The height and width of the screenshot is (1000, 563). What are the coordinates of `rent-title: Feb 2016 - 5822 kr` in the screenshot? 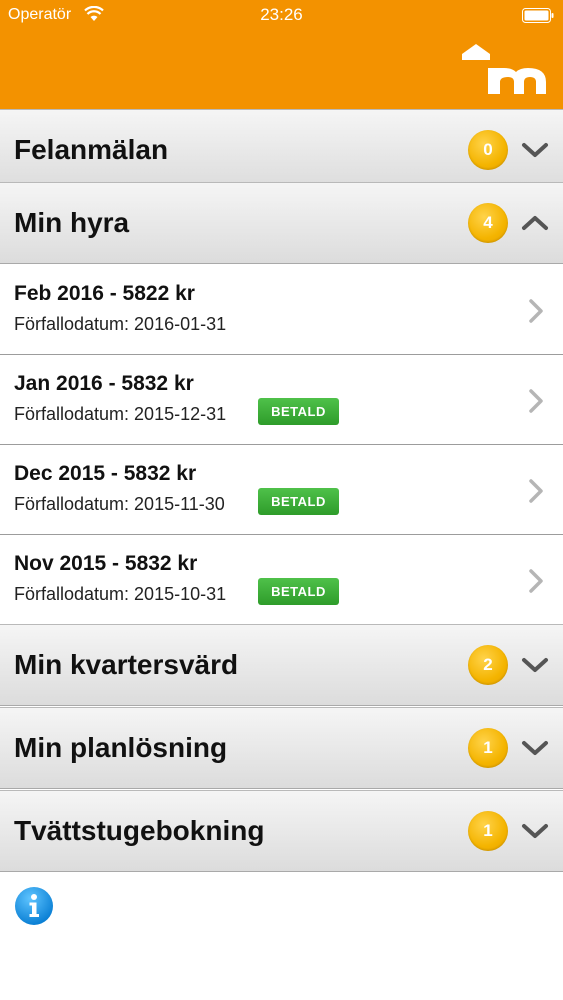 It's located at (104, 293).